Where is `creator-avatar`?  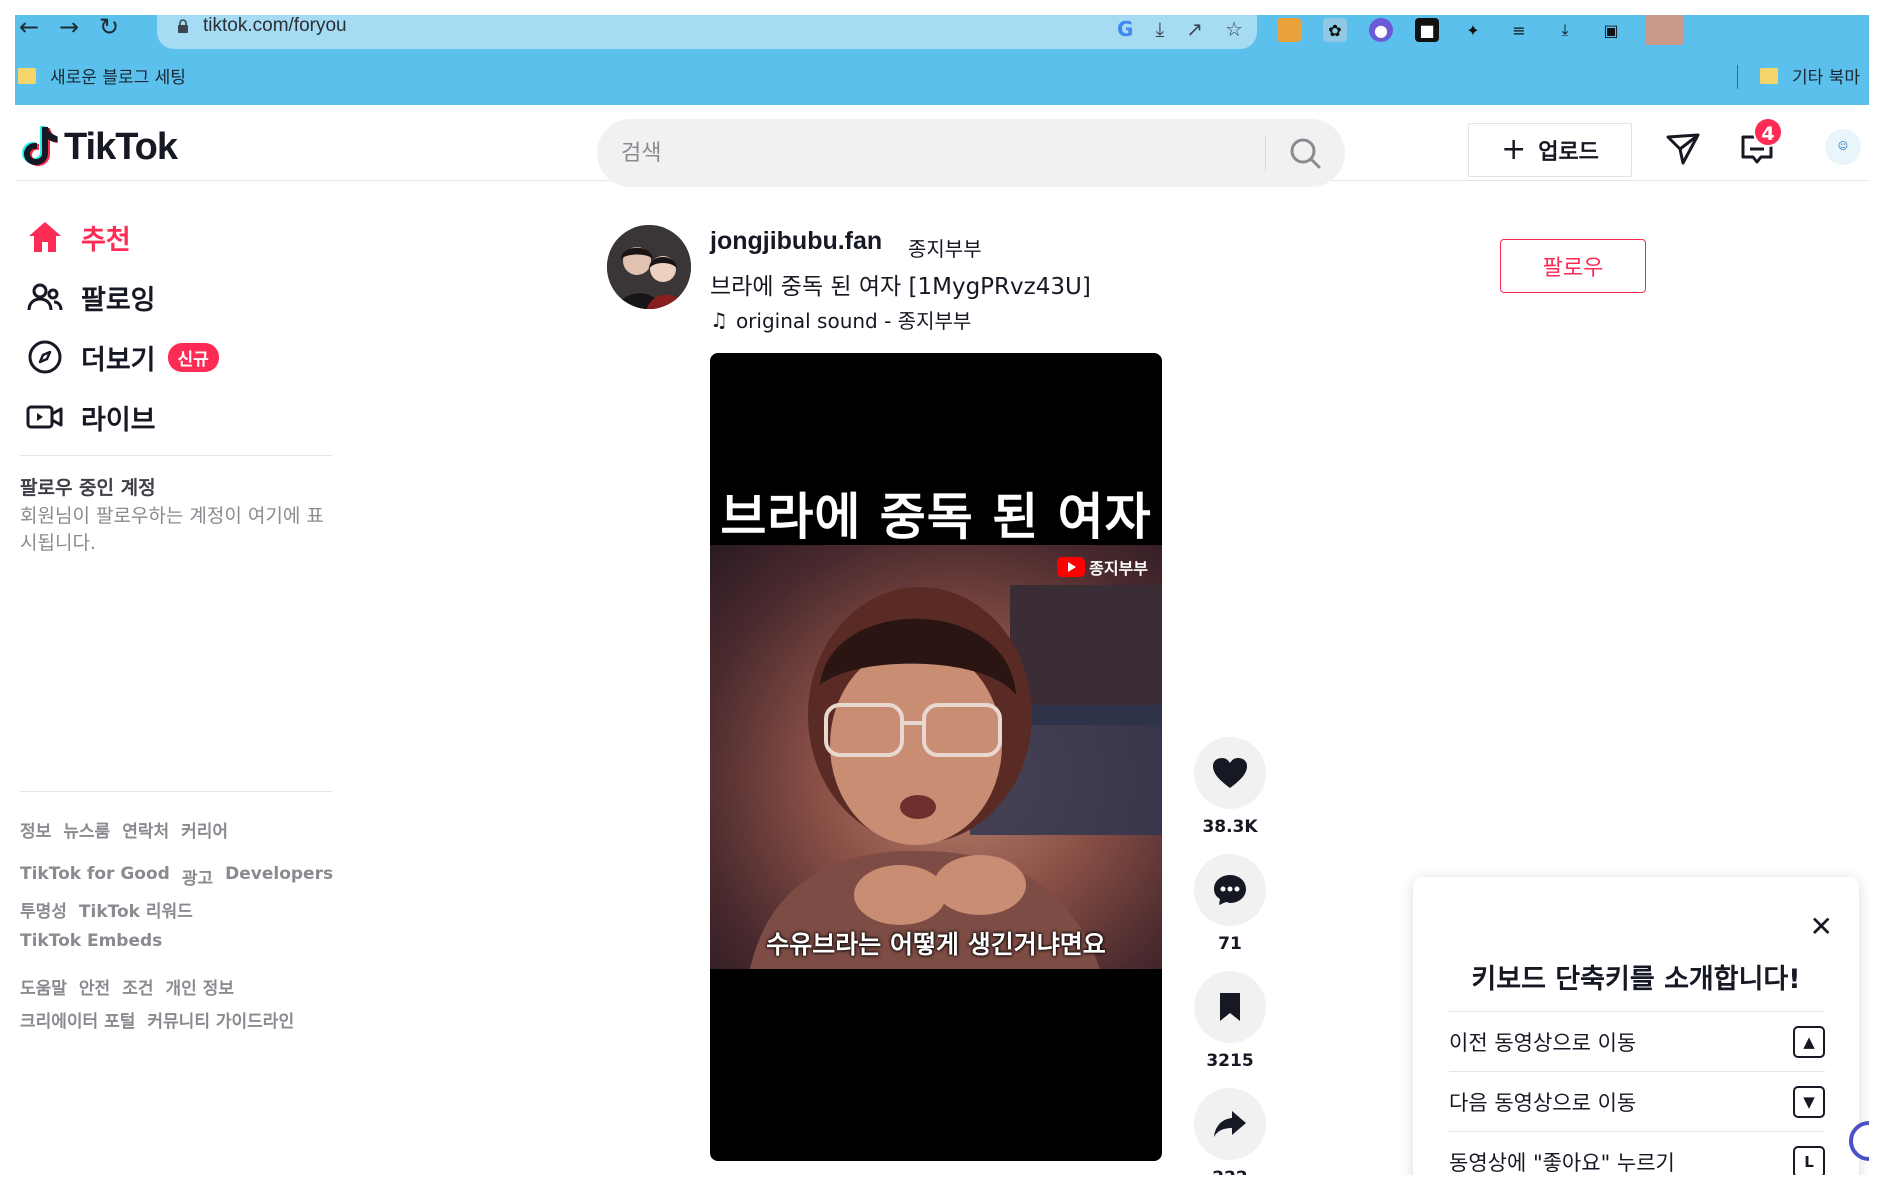 creator-avatar is located at coordinates (649, 267).